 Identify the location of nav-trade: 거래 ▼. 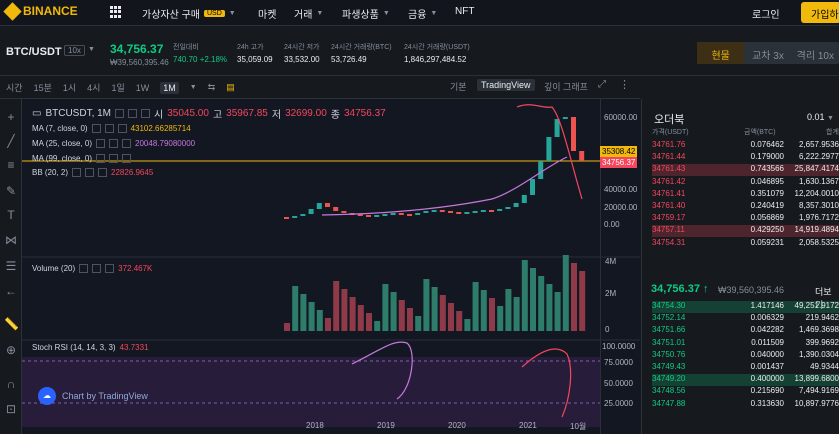
(308, 13).